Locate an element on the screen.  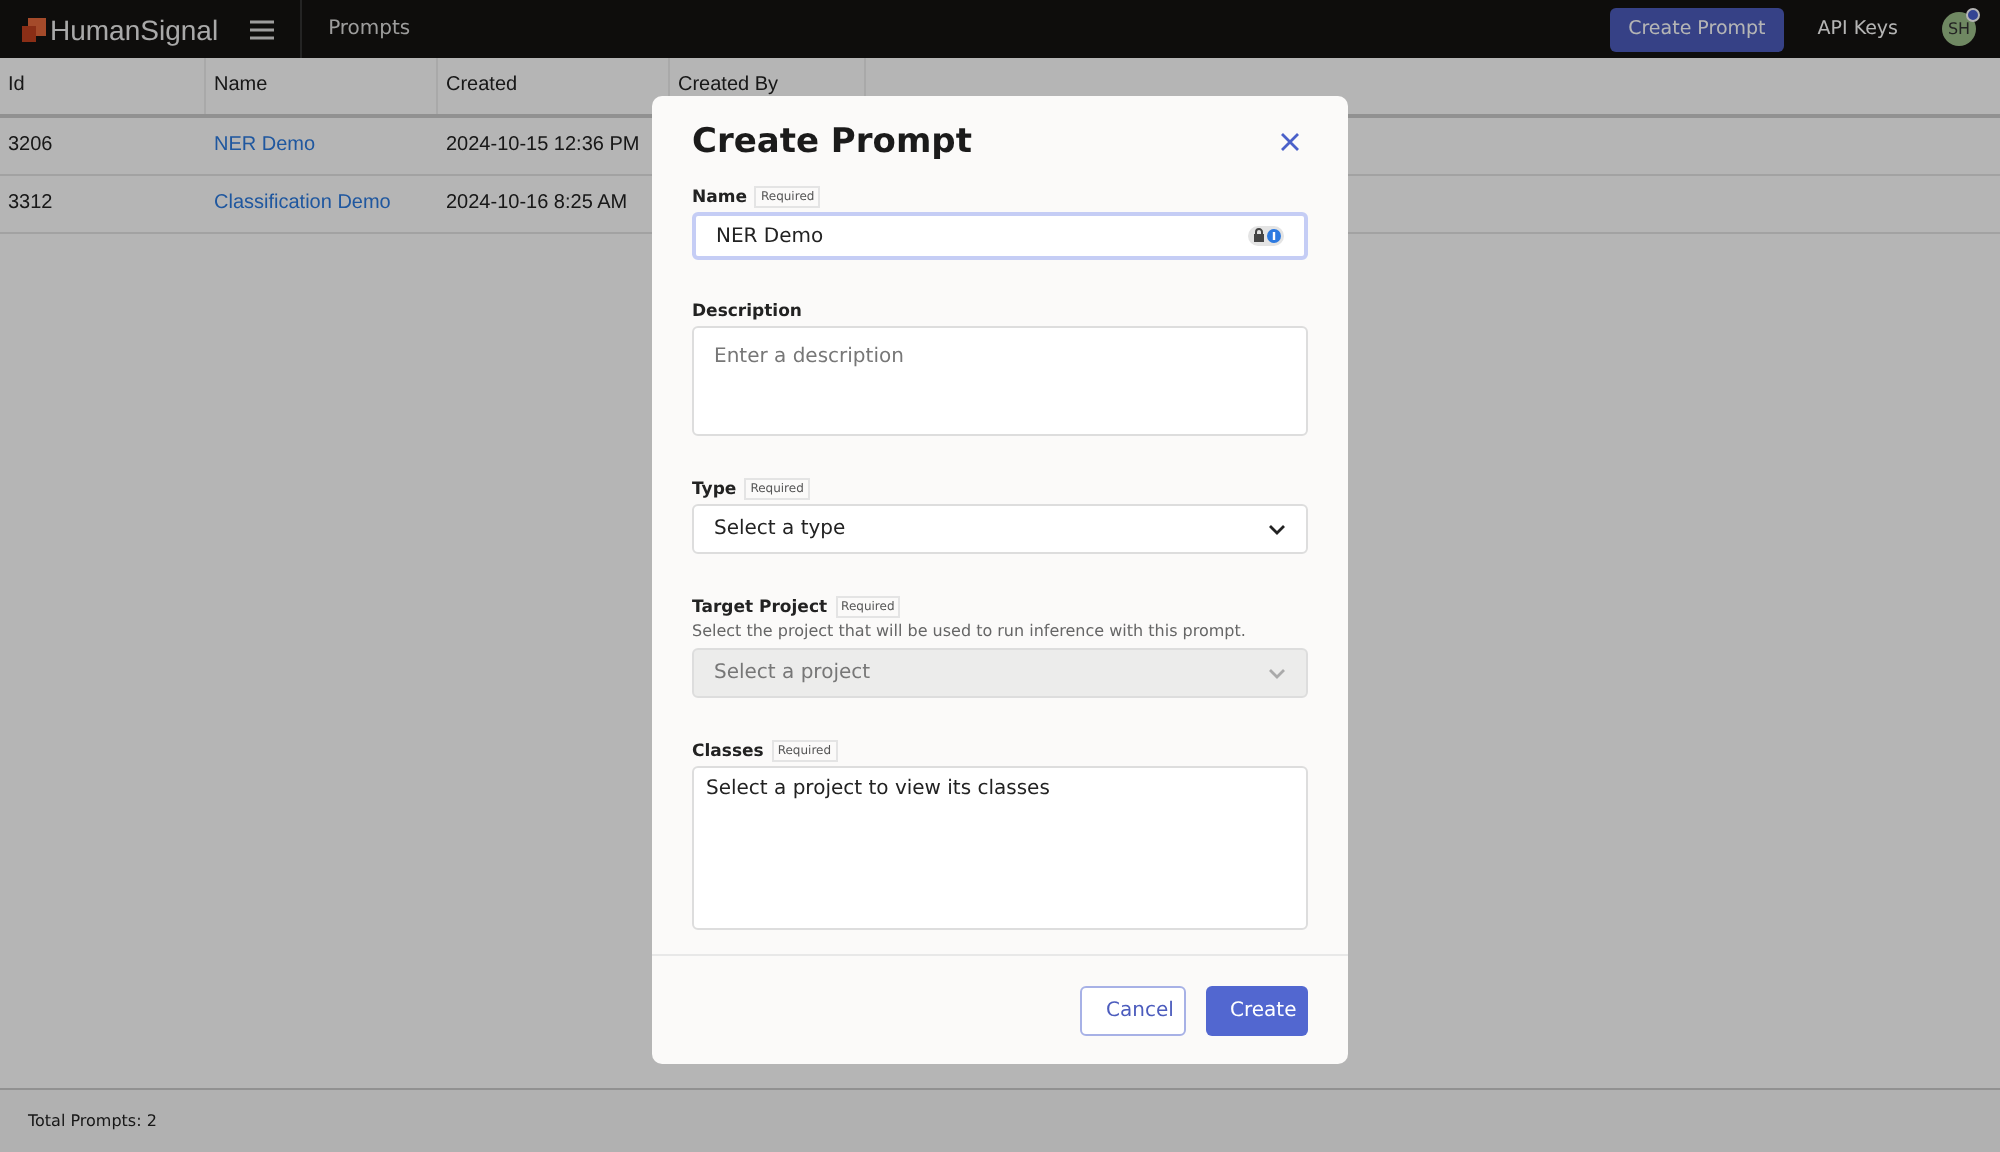
page-title: Prompts is located at coordinates (355, 29).